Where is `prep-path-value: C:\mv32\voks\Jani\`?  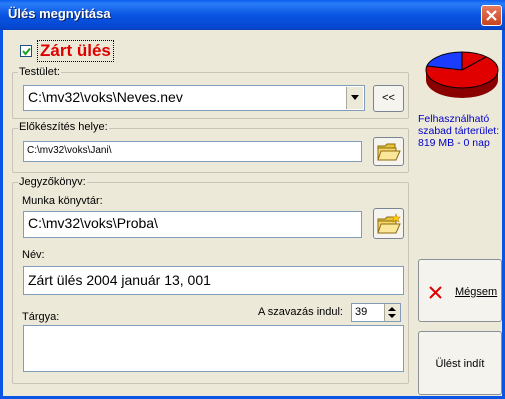 prep-path-value: C:\mv32\voks\Jani\ is located at coordinates (69, 150).